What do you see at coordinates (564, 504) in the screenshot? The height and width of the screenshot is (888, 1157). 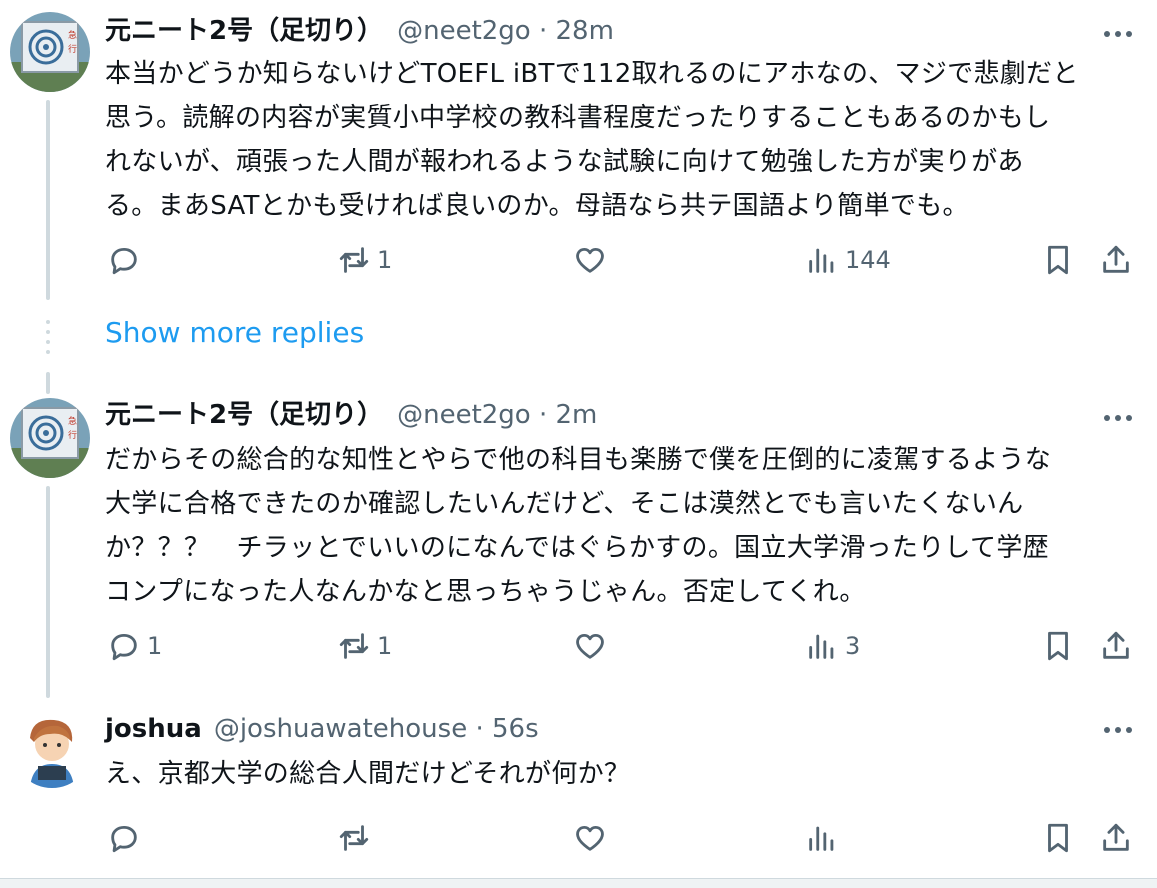 I see `tweet-line: 大学に合格できたのか確認したいんだけど、そこは漠然とでも言いたくないん` at bounding box center [564, 504].